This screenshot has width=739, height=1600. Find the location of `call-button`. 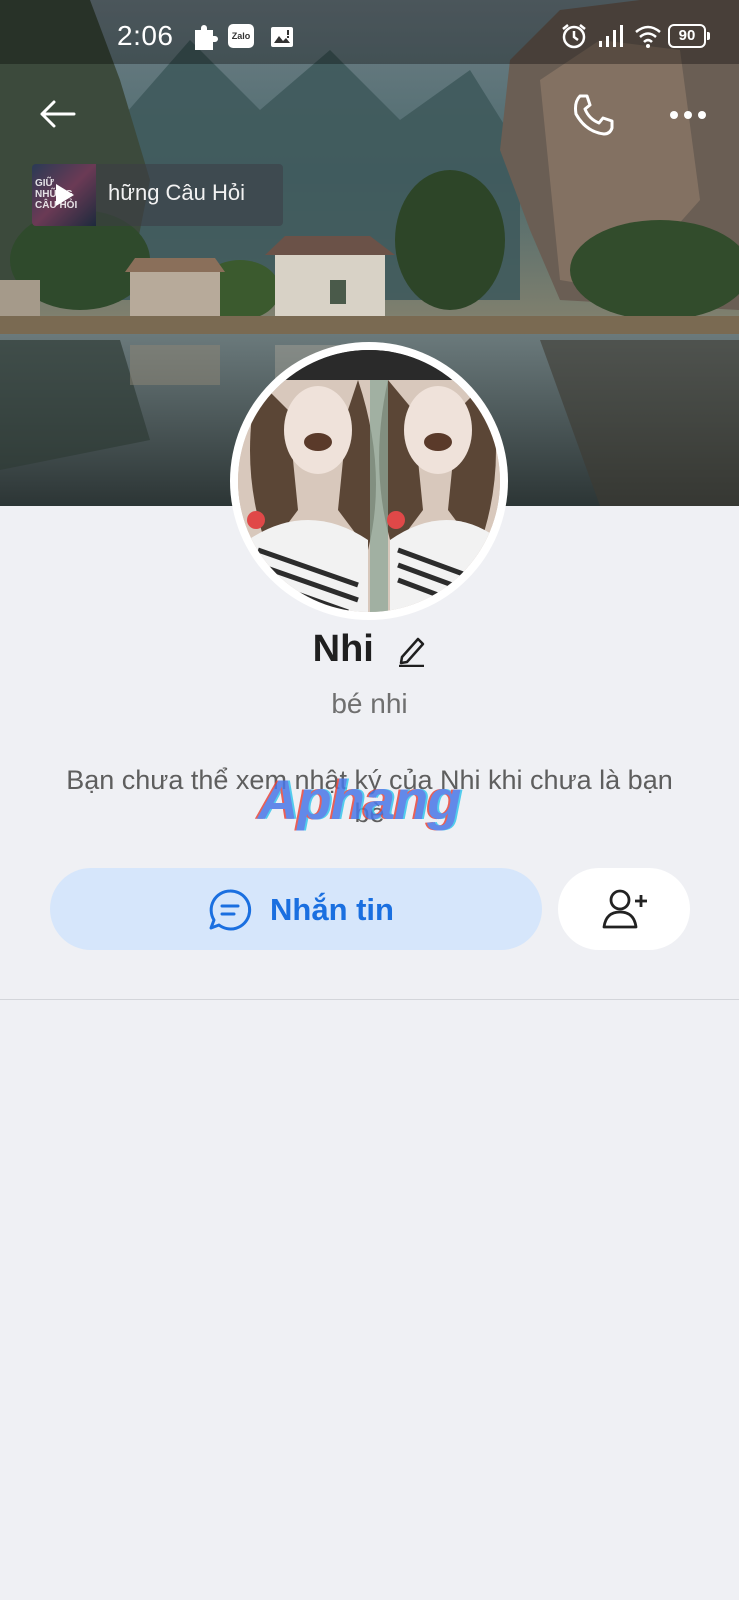

call-button is located at coordinates (593, 115).